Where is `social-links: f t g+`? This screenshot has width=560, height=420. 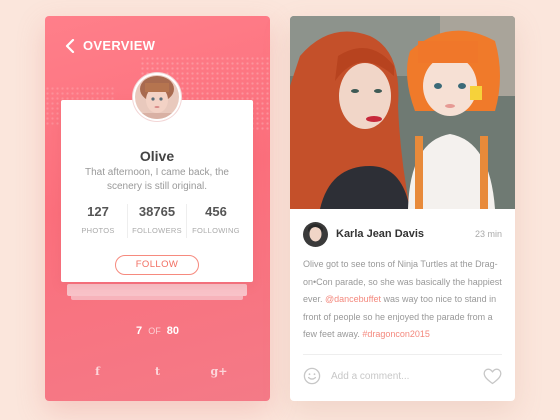 social-links: f t g+ is located at coordinates (157, 371).